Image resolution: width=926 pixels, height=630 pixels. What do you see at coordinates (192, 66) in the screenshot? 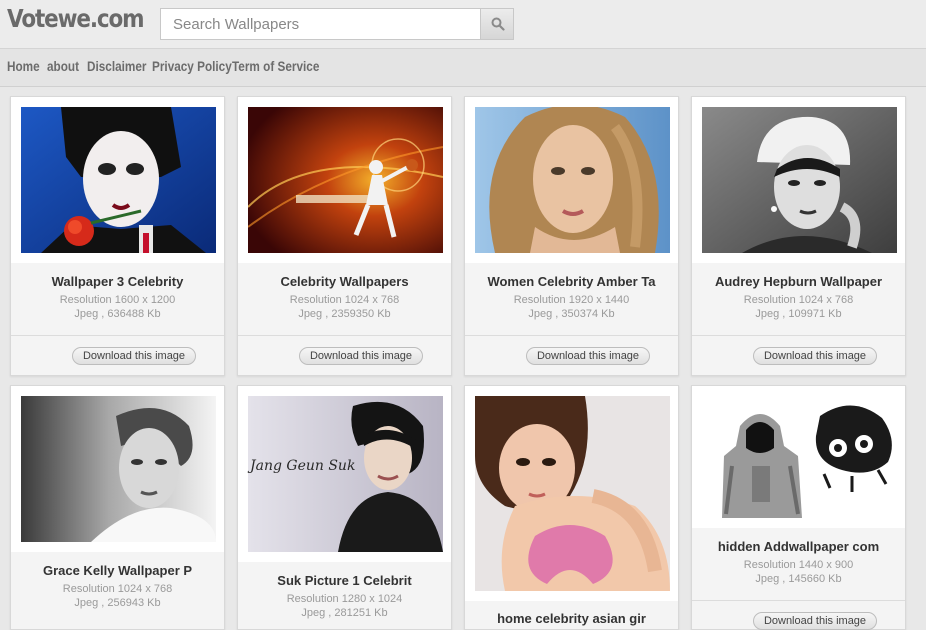
I see `nav-privacy-policy: Privacy Policy` at bounding box center [192, 66].